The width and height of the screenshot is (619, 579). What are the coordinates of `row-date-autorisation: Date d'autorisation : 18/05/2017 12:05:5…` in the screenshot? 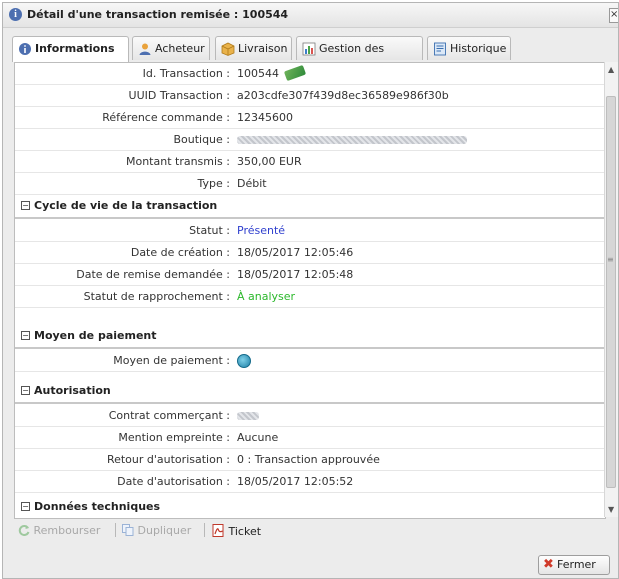 It's located at (310, 482).